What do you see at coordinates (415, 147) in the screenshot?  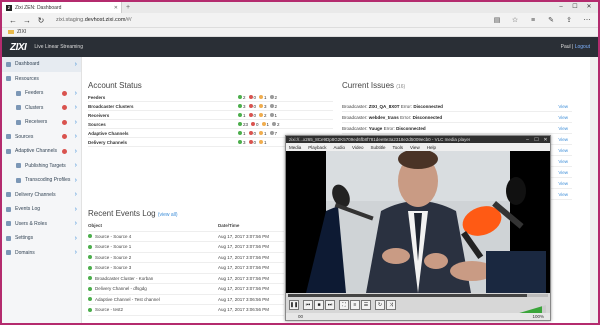 I see `player-menu-item: View` at bounding box center [415, 147].